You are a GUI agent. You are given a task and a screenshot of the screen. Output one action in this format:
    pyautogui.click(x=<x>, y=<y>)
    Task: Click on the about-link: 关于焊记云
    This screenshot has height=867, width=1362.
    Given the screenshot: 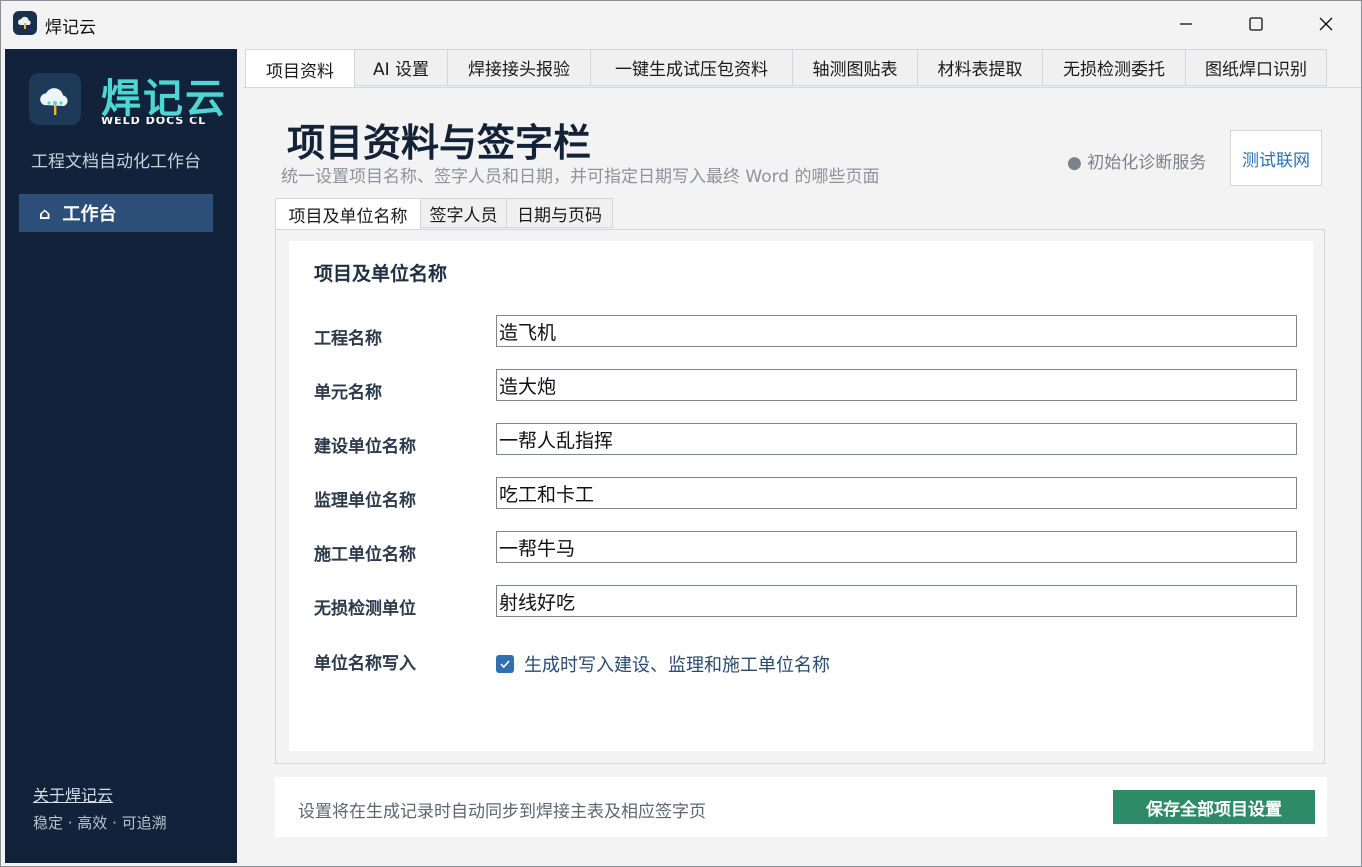 What is the action you would take?
    pyautogui.click(x=73, y=794)
    